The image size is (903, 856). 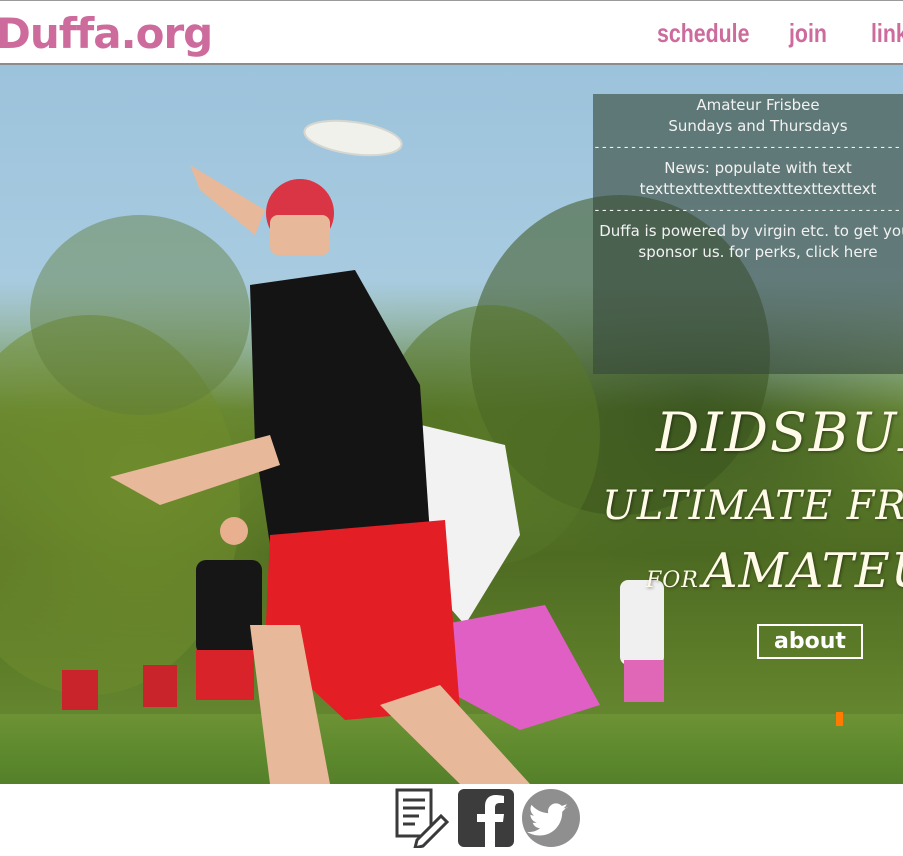 I want to click on frisbee, so click(x=353, y=138).